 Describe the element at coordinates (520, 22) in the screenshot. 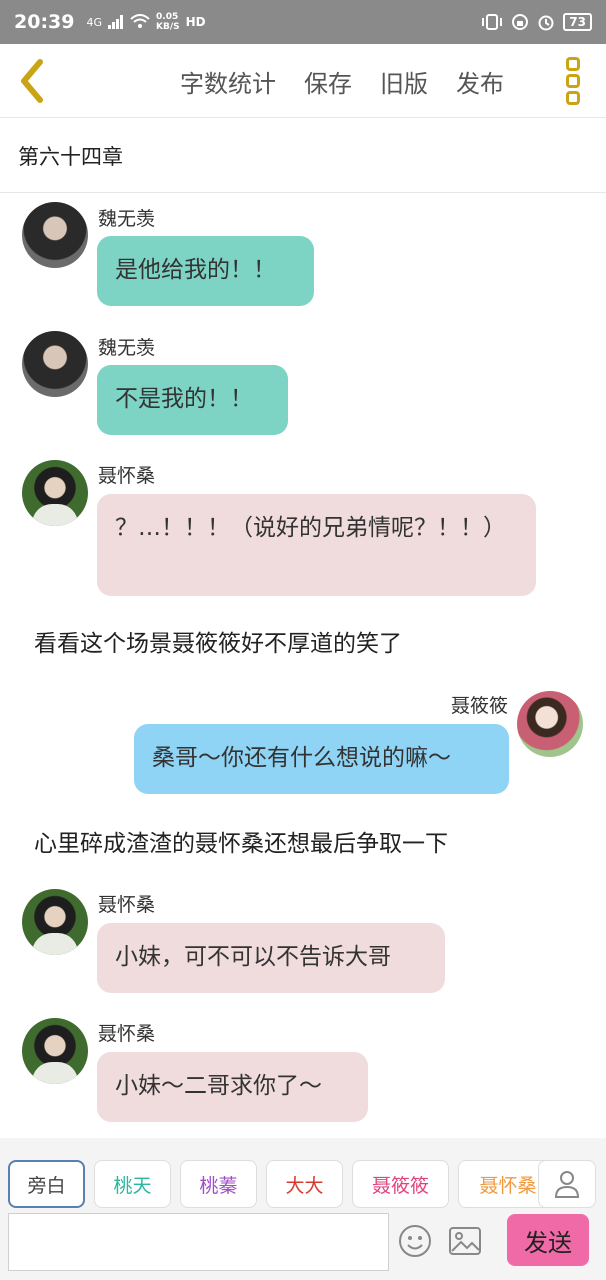

I see `lock-rotation-icon` at that location.